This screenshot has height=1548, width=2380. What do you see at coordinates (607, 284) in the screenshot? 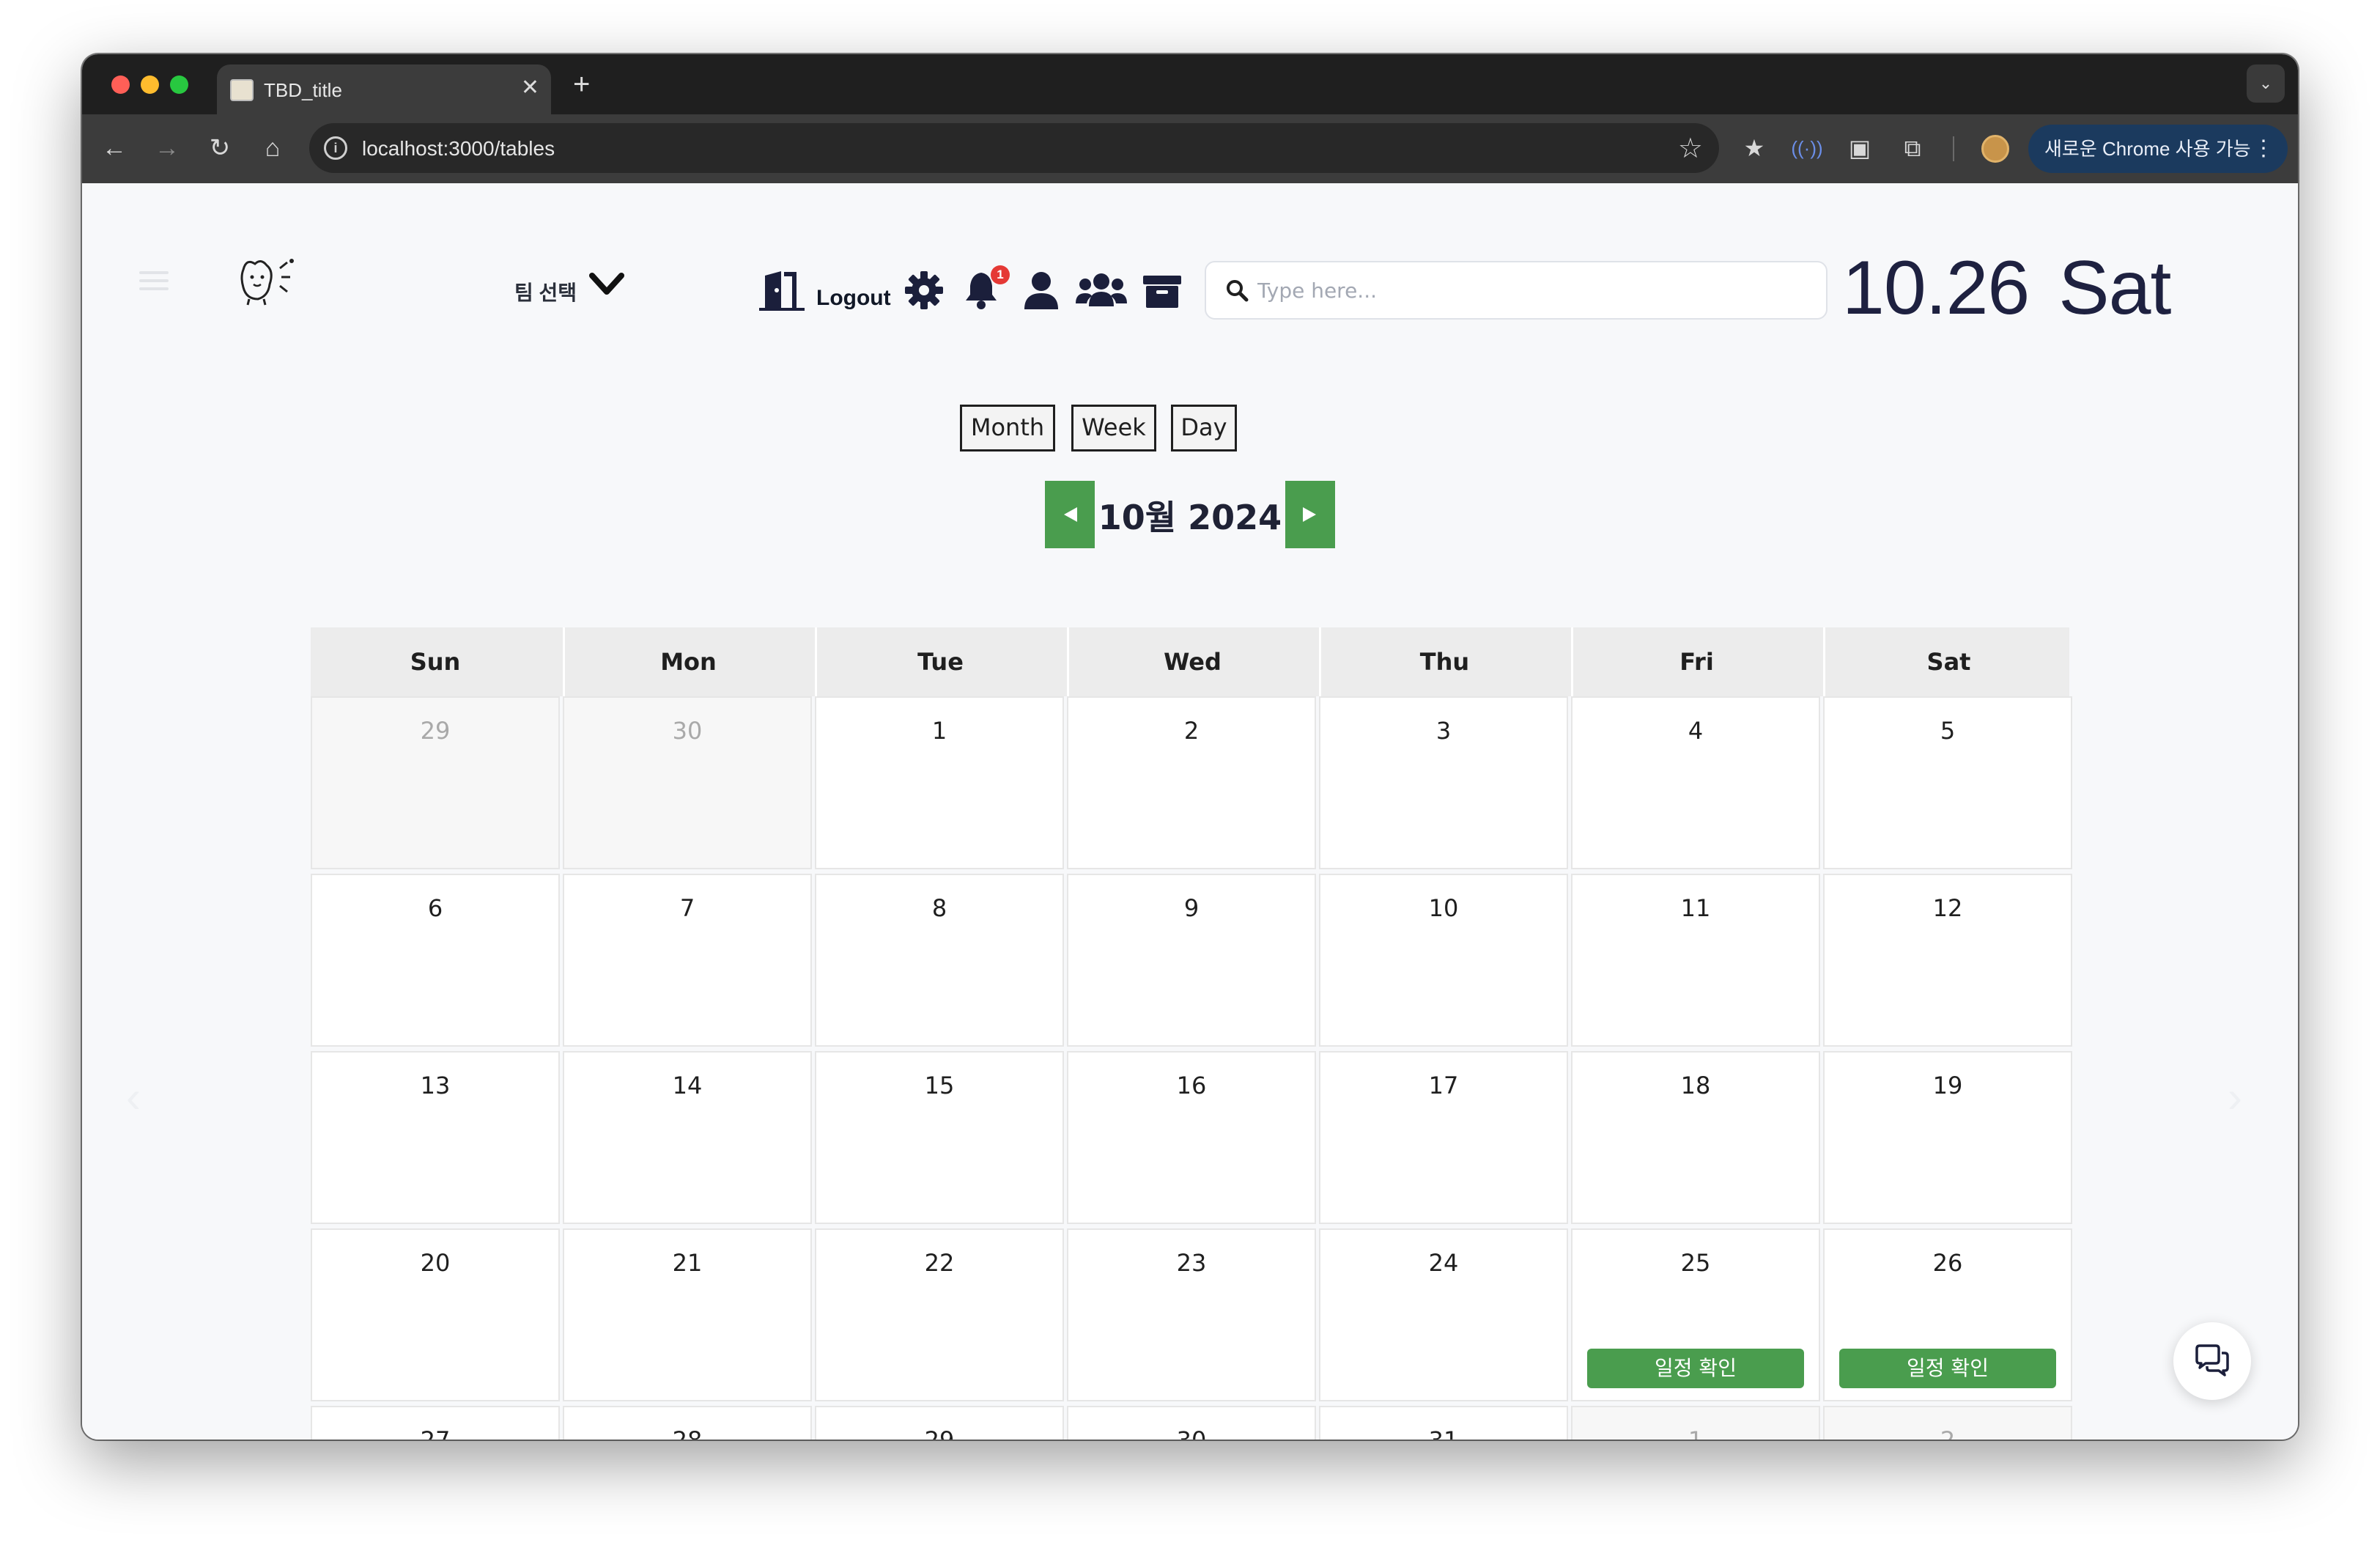
I see `chevron-down-icon` at bounding box center [607, 284].